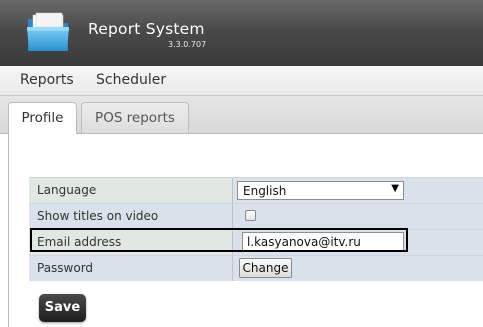  What do you see at coordinates (250, 215) in the screenshot?
I see `show-titles-checkbox` at bounding box center [250, 215].